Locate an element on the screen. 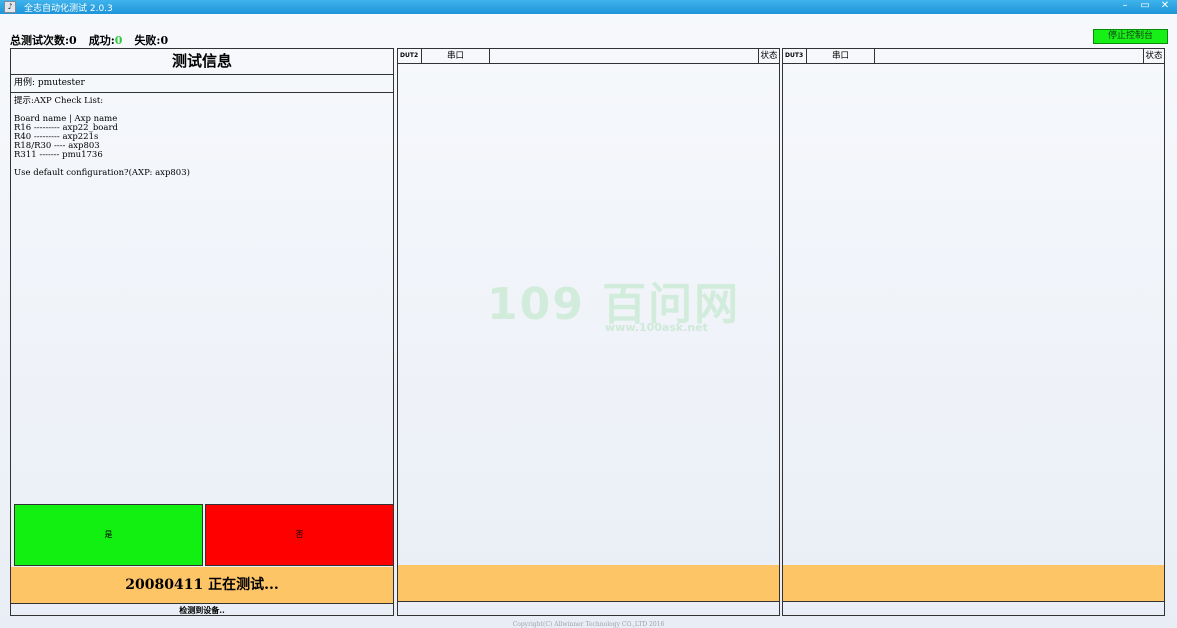 This screenshot has width=1177, height=628. fail-count: 失败:0 is located at coordinates (151, 40).